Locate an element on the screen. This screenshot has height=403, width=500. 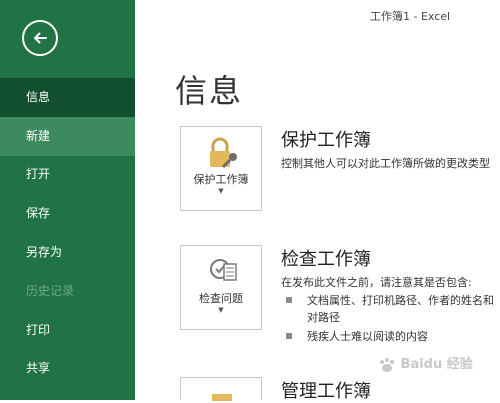
back-arrow-icon is located at coordinates (40, 38).